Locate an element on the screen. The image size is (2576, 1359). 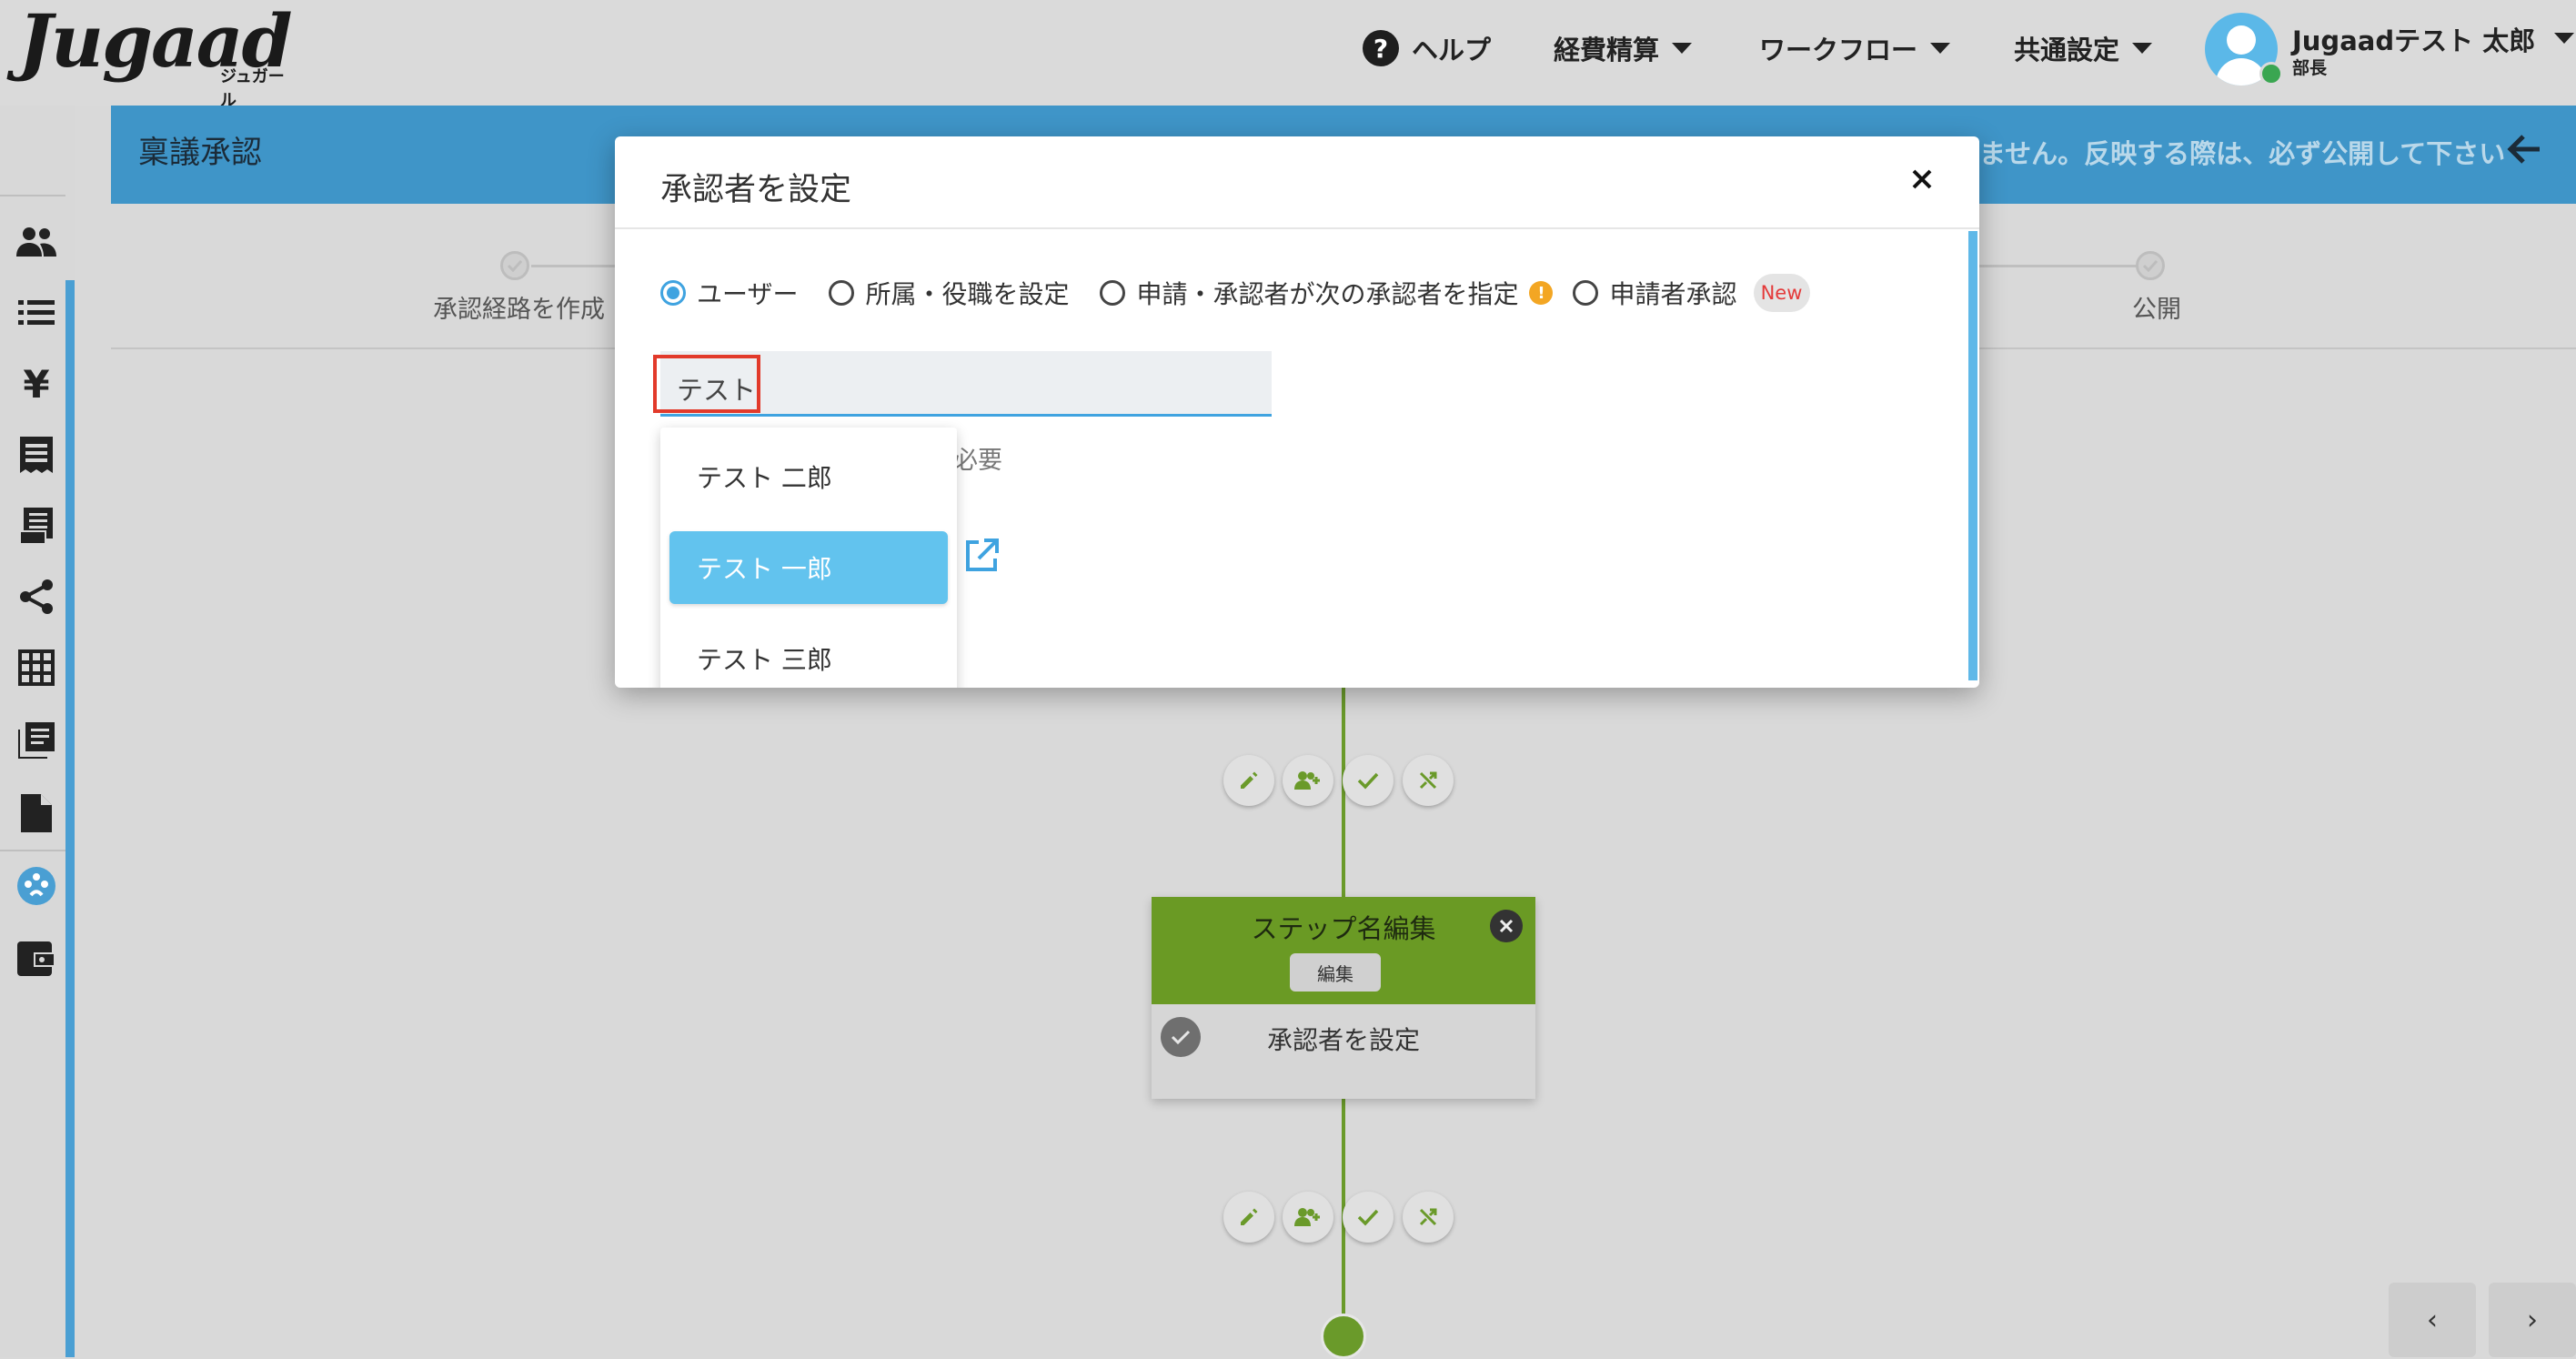
dialog-title: 承認者を設定 is located at coordinates (756, 190).